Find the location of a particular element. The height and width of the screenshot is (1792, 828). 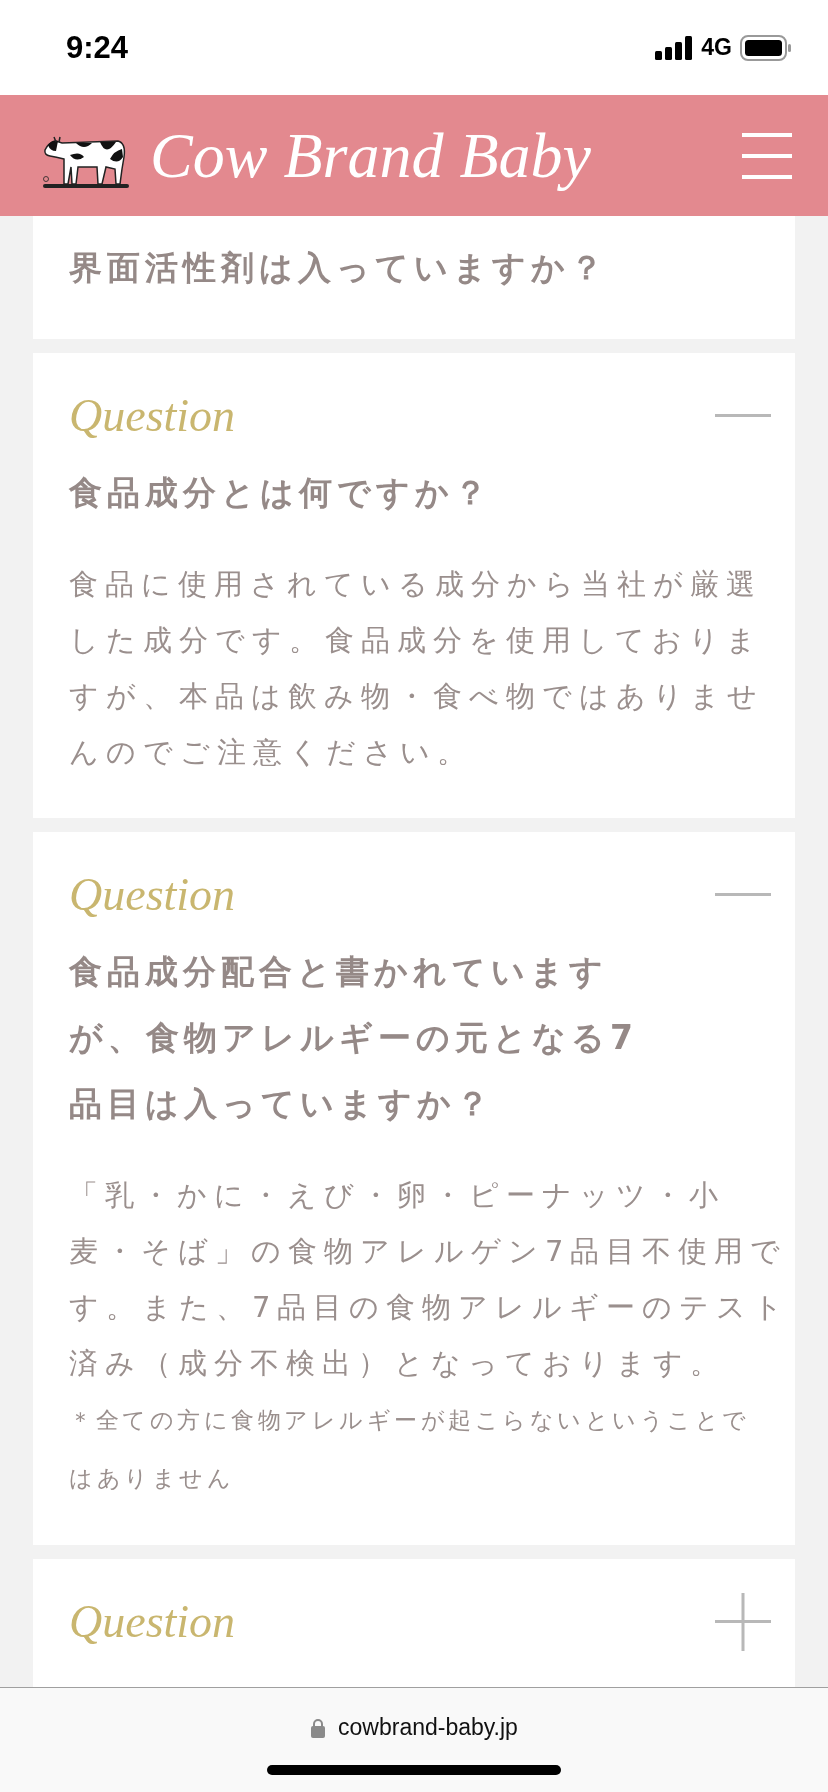

lock-icon is located at coordinates (318, 1727).